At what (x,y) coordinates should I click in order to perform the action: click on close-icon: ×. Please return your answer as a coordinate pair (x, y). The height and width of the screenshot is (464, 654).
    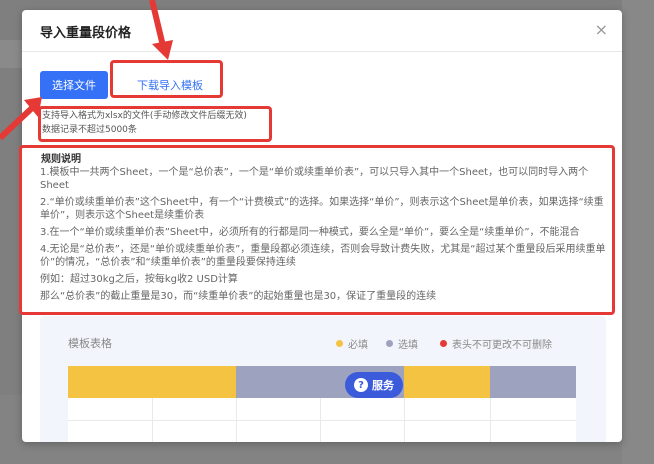
    Looking at the image, I should click on (601, 30).